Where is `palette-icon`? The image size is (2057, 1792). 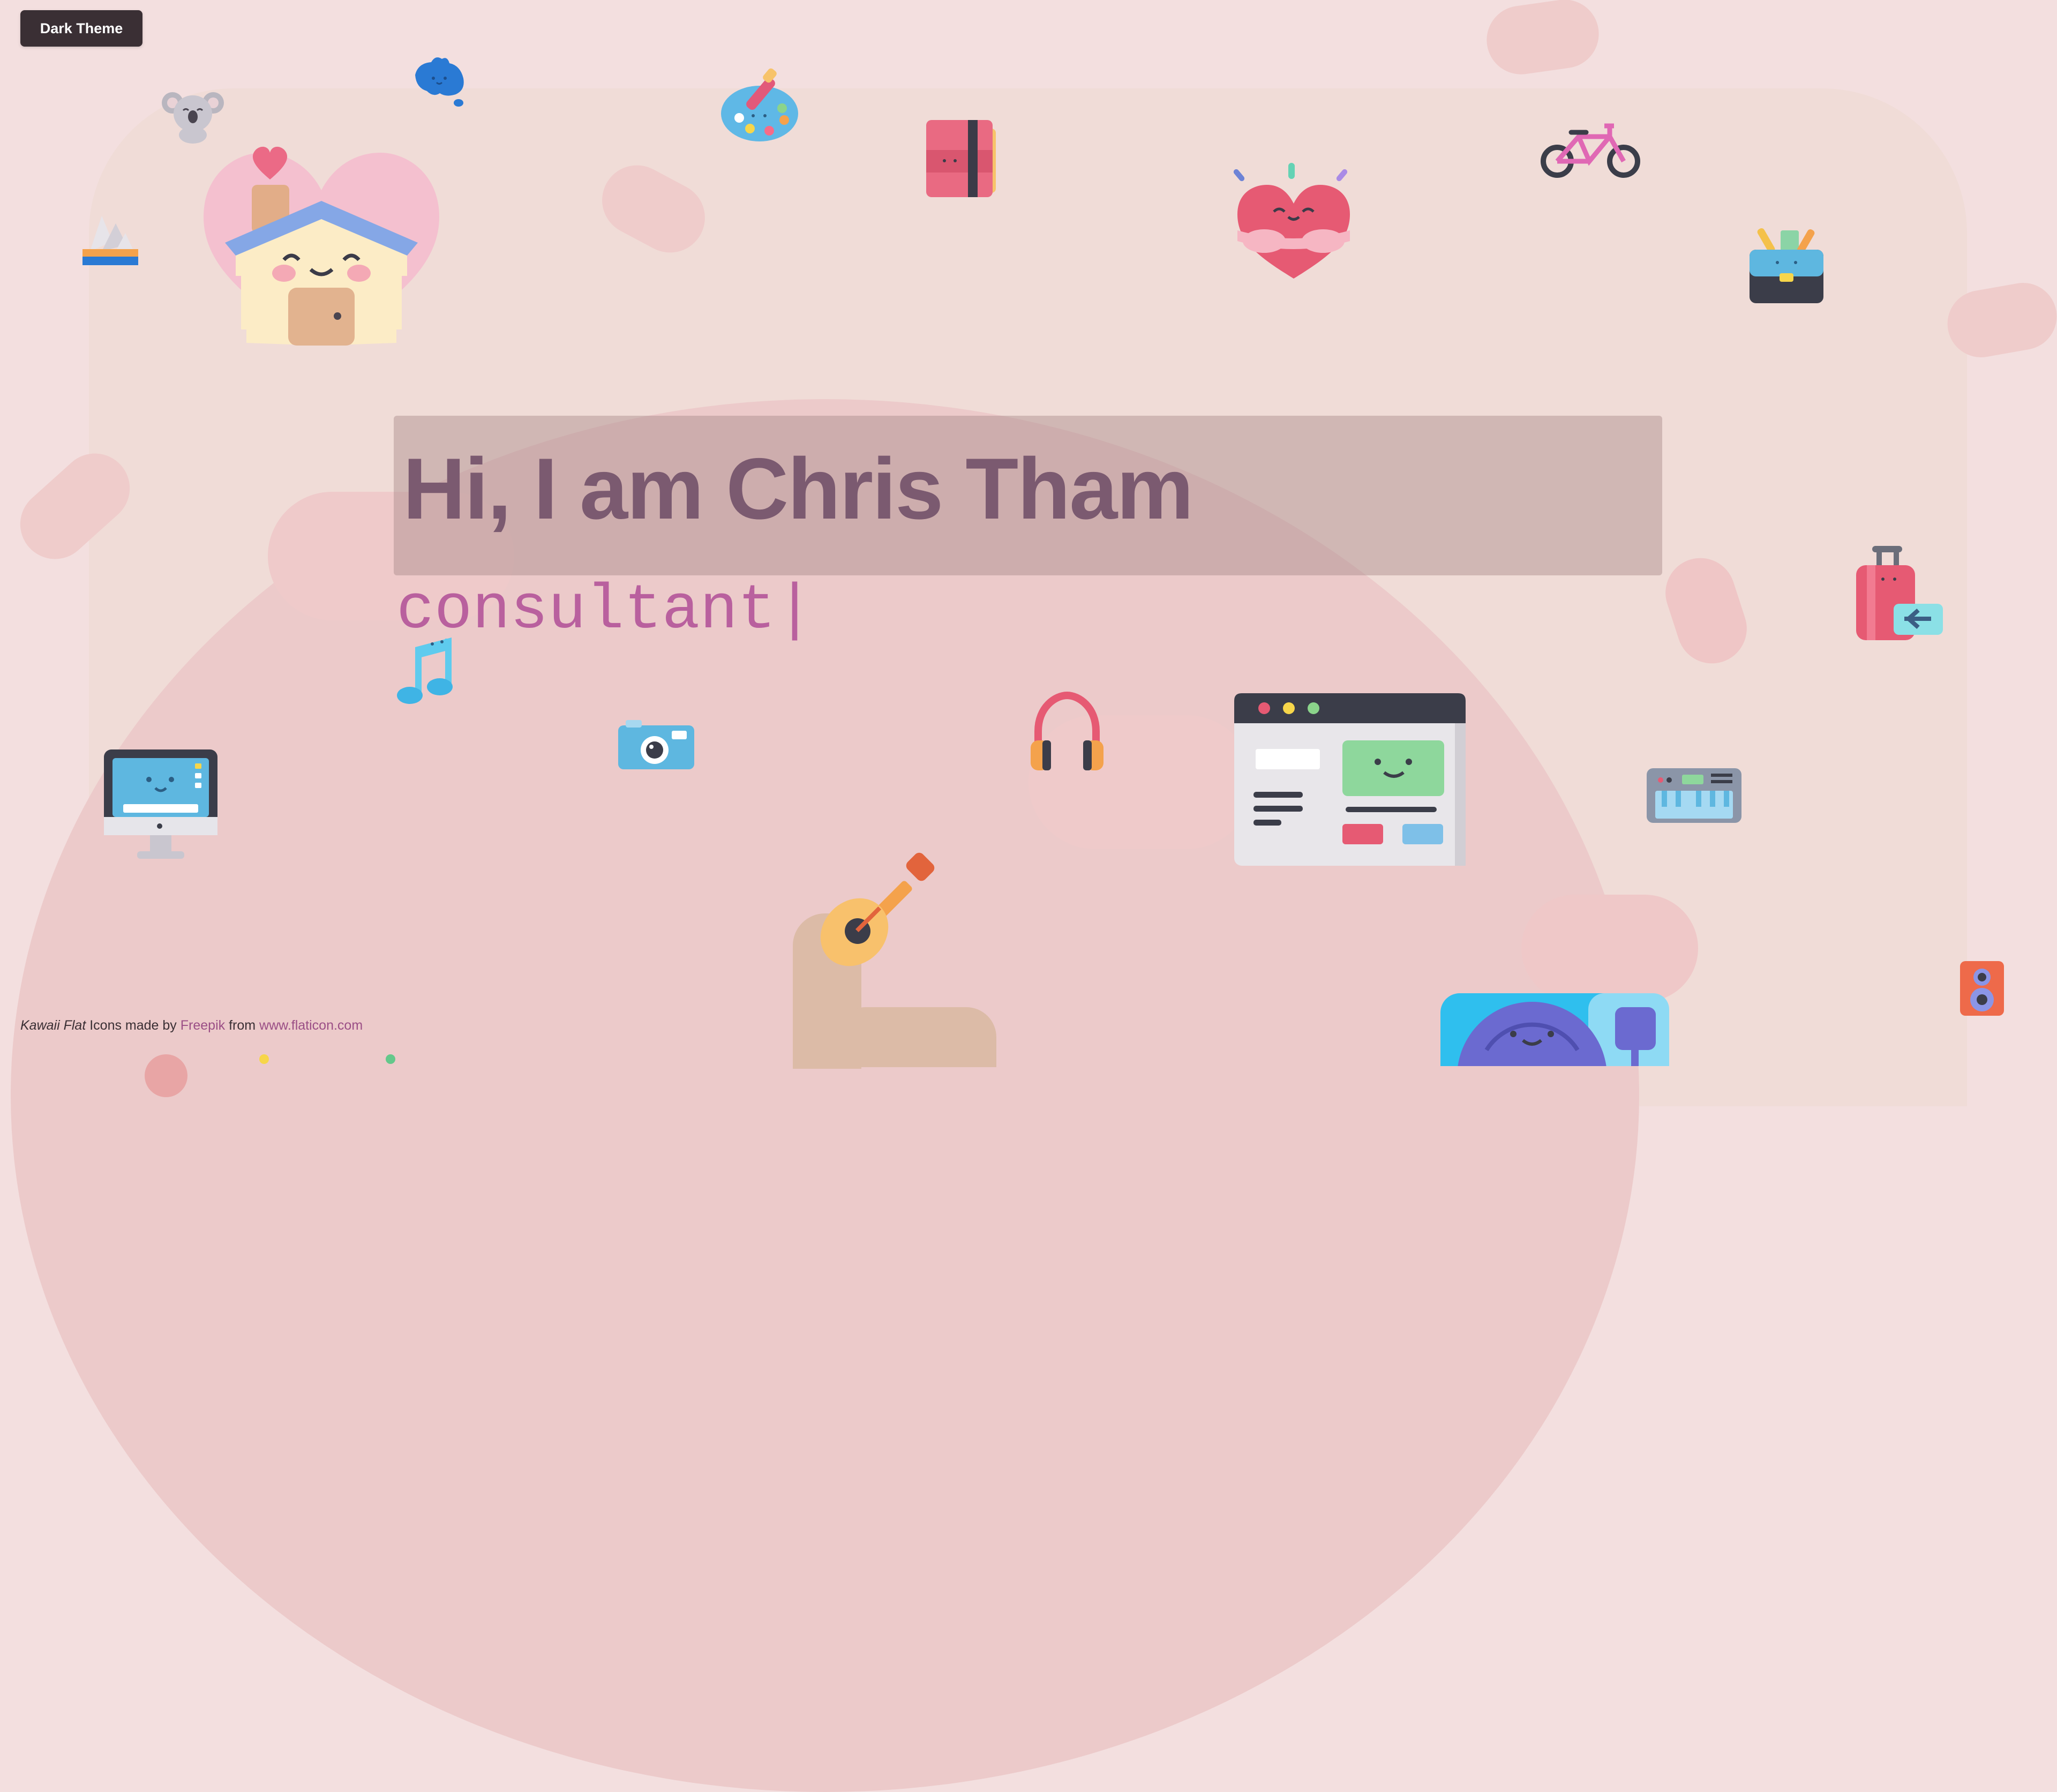 palette-icon is located at coordinates (759, 105).